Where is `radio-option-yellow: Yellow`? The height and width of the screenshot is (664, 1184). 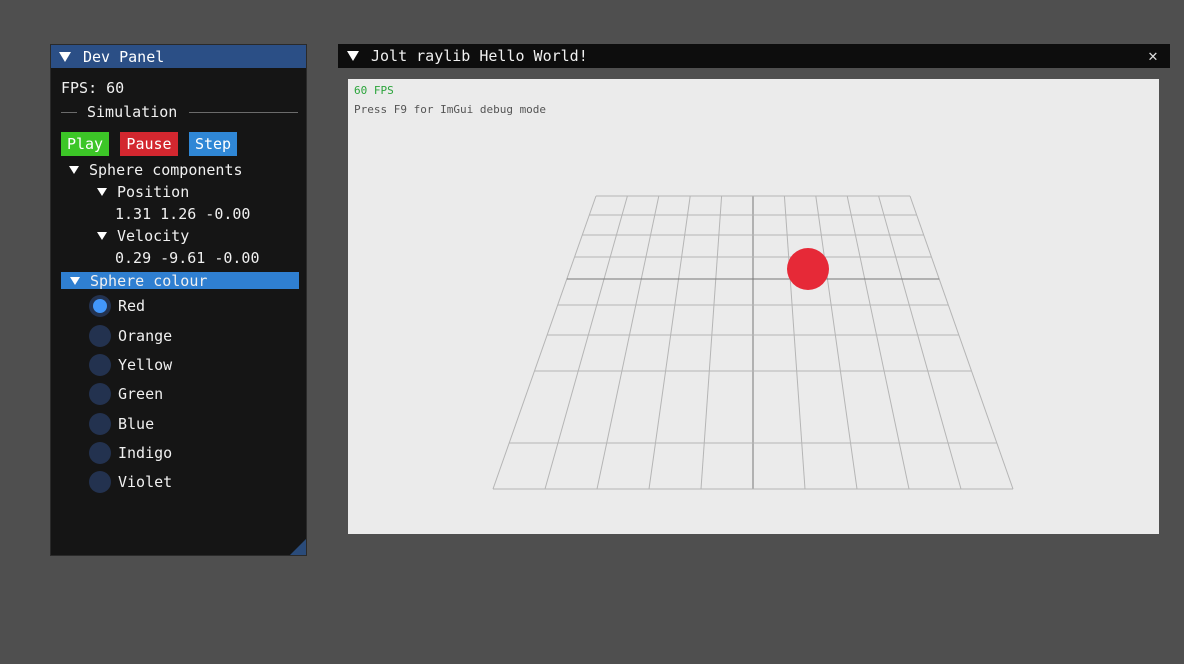 radio-option-yellow: Yellow is located at coordinates (130, 365).